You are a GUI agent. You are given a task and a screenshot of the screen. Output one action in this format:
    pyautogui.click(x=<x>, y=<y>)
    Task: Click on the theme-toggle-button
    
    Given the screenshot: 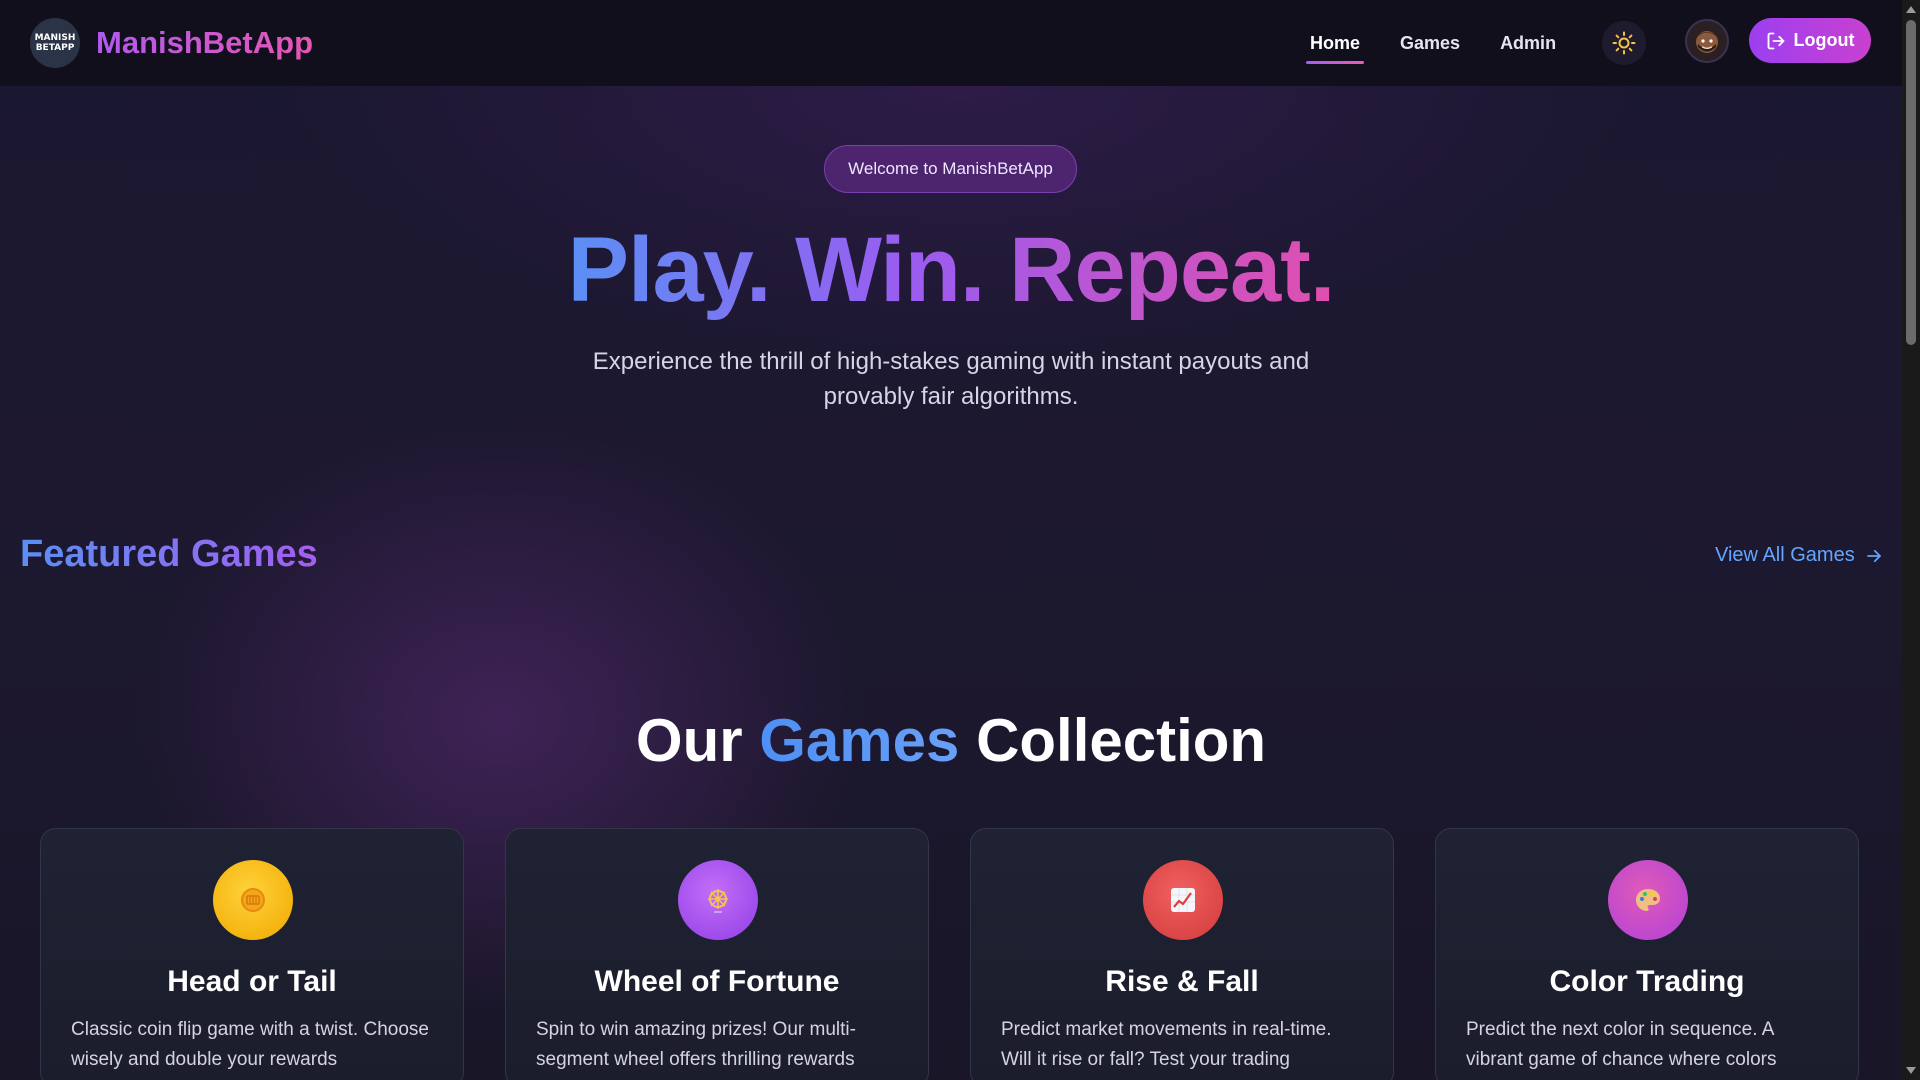 What is the action you would take?
    pyautogui.click(x=1624, y=43)
    